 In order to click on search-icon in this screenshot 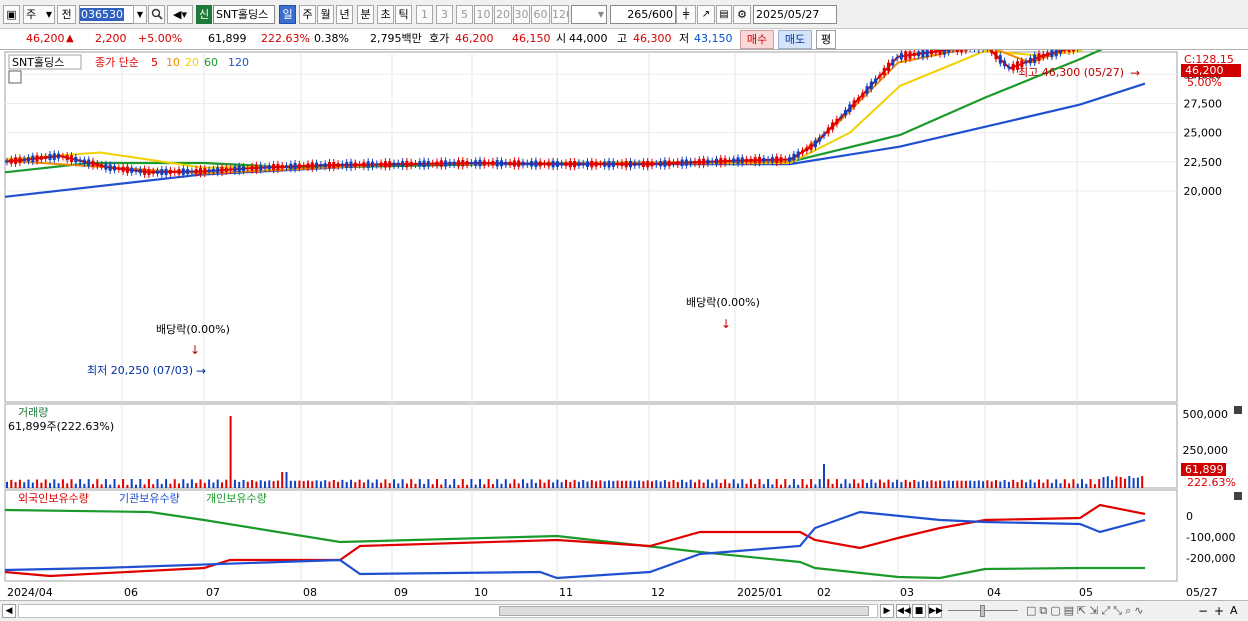, I will do `click(156, 14)`.